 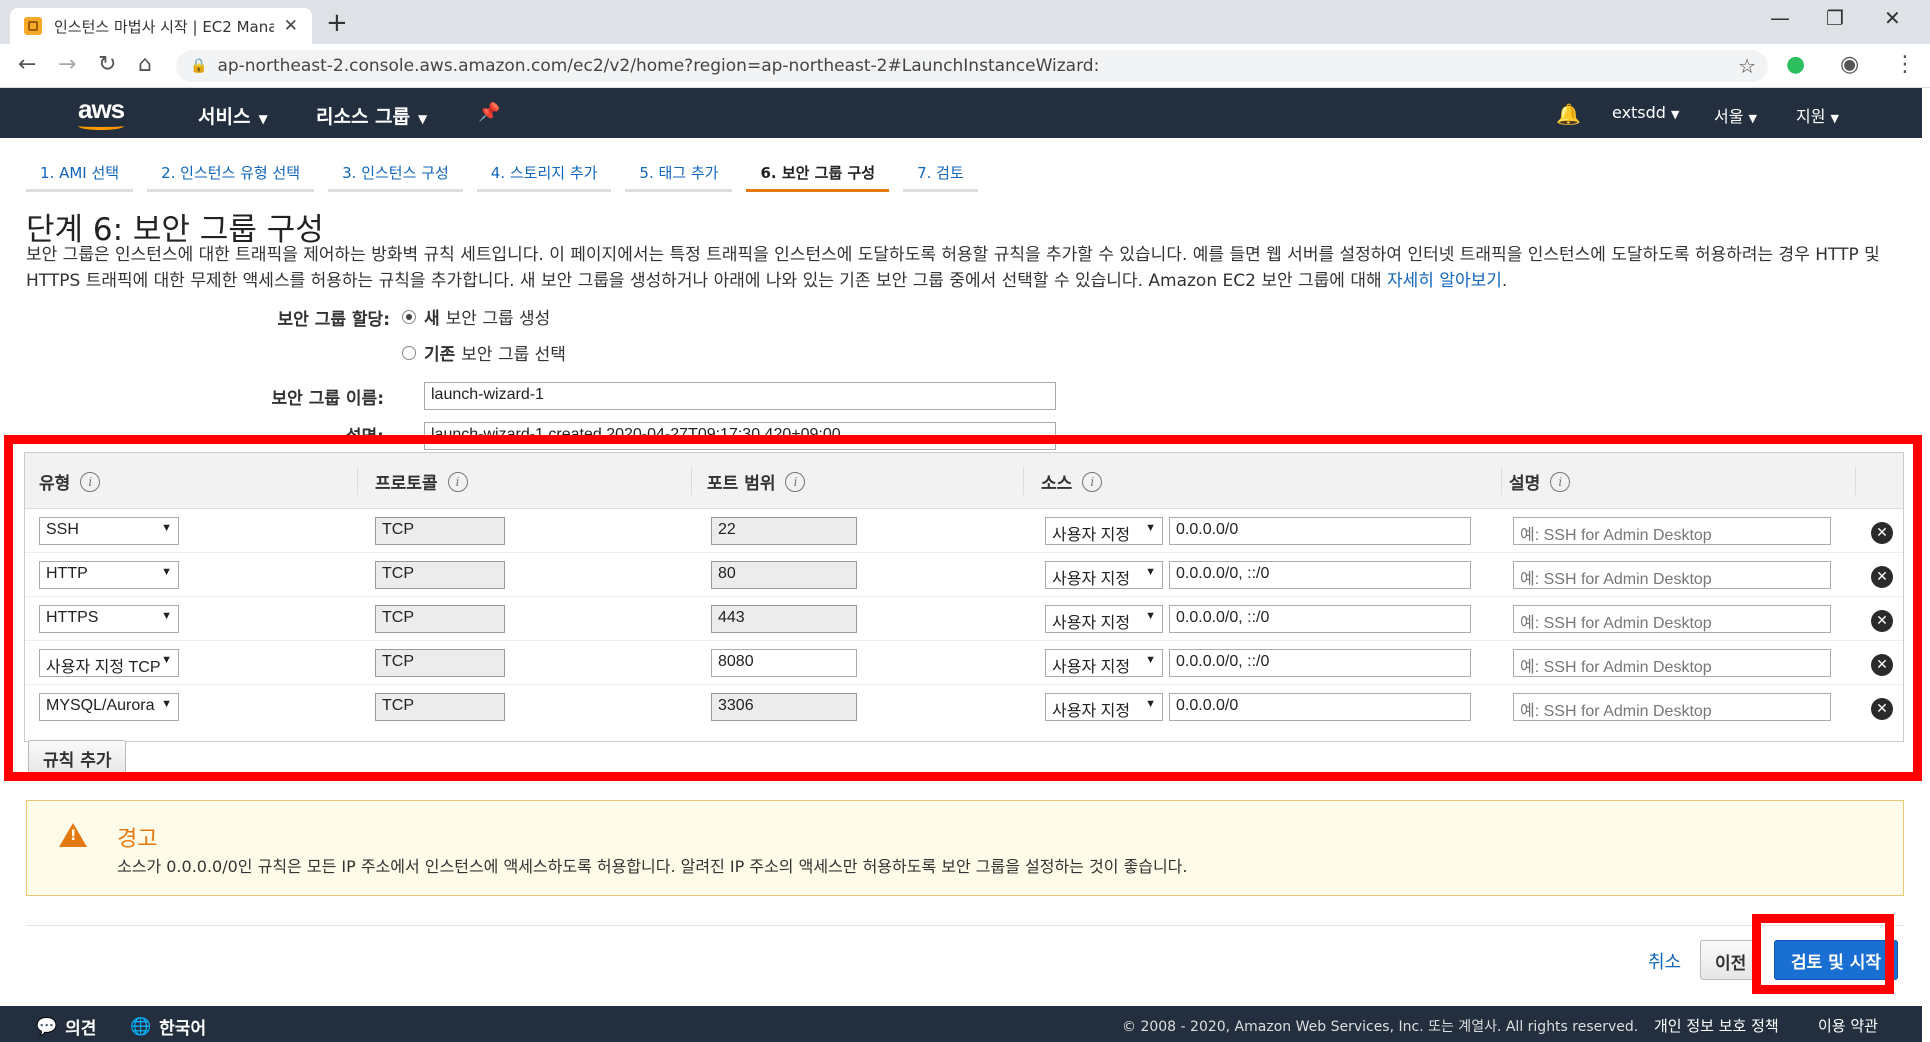 I want to click on forward-icon: →, so click(x=67, y=64).